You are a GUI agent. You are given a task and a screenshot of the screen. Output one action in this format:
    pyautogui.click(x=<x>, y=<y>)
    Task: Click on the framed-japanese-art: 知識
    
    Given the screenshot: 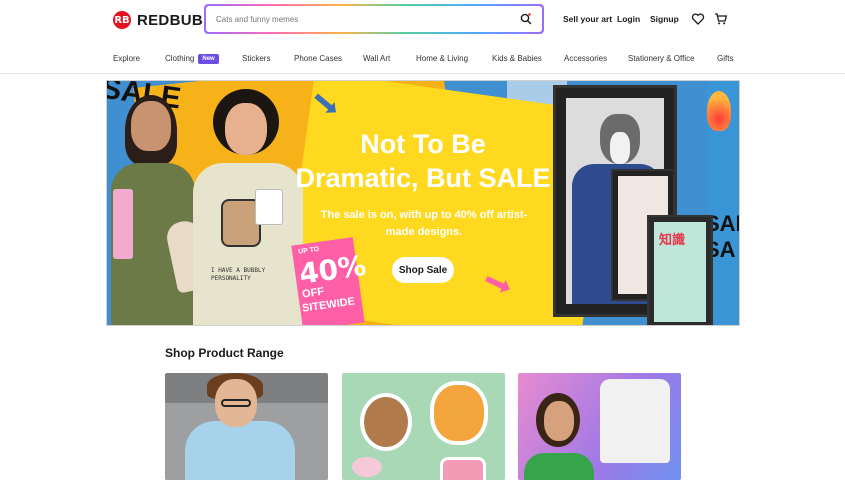 What is the action you would take?
    pyautogui.click(x=680, y=270)
    